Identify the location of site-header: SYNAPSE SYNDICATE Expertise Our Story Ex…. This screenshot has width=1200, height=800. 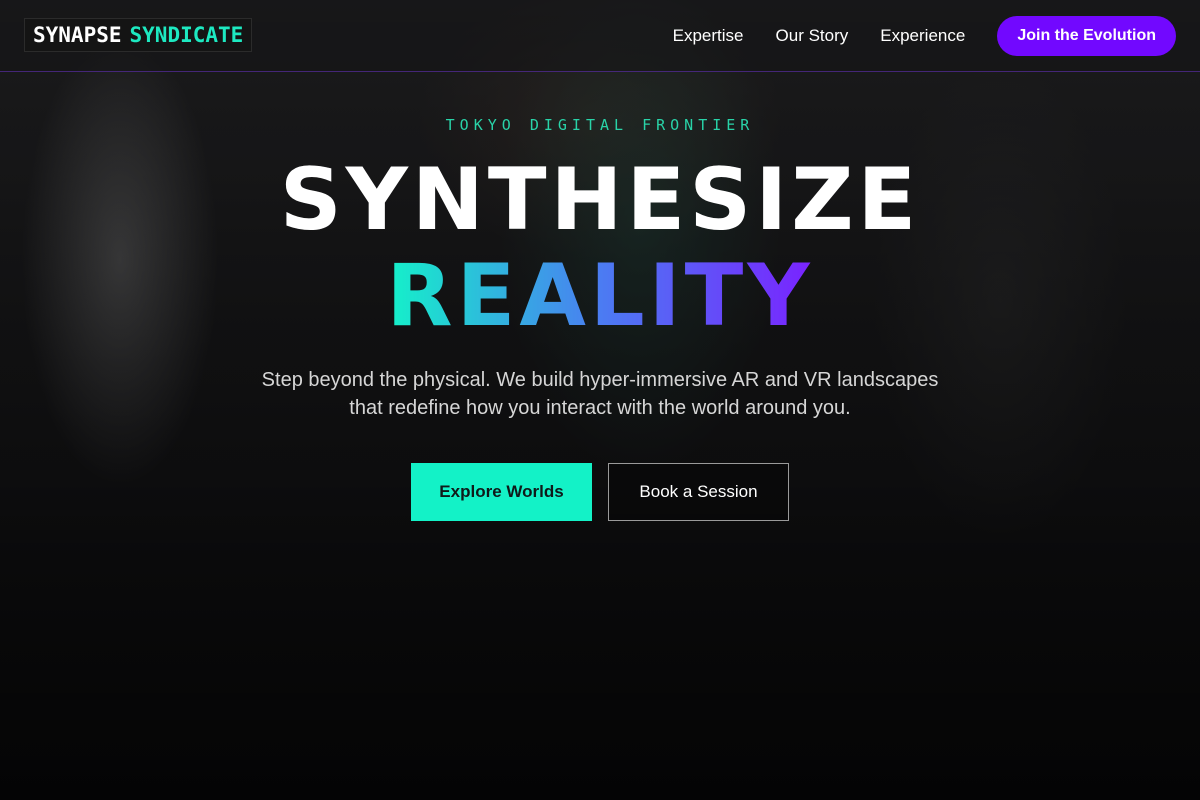
(600, 36).